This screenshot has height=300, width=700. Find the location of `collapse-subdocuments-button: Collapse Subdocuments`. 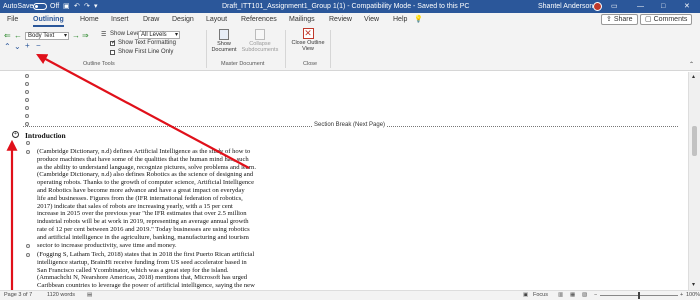

collapse-subdocuments-button: Collapse Subdocuments is located at coordinates (260, 44).